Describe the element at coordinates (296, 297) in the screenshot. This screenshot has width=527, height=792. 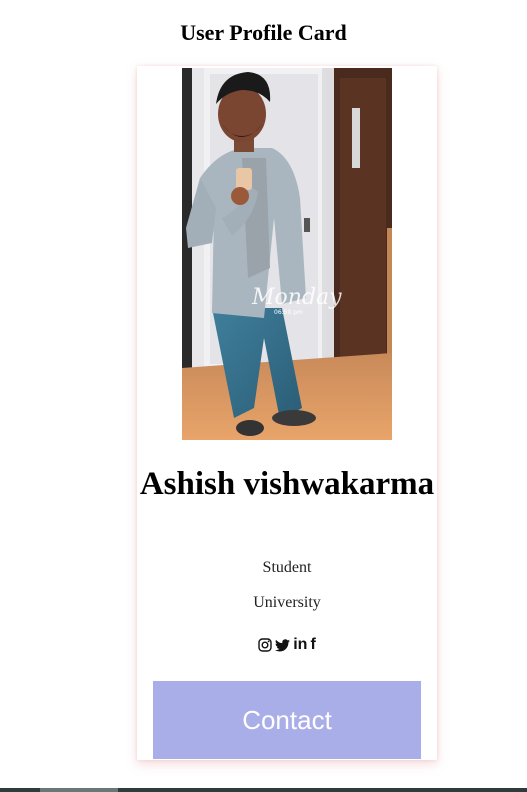
I see `photo-overlay-text: Monday` at that location.